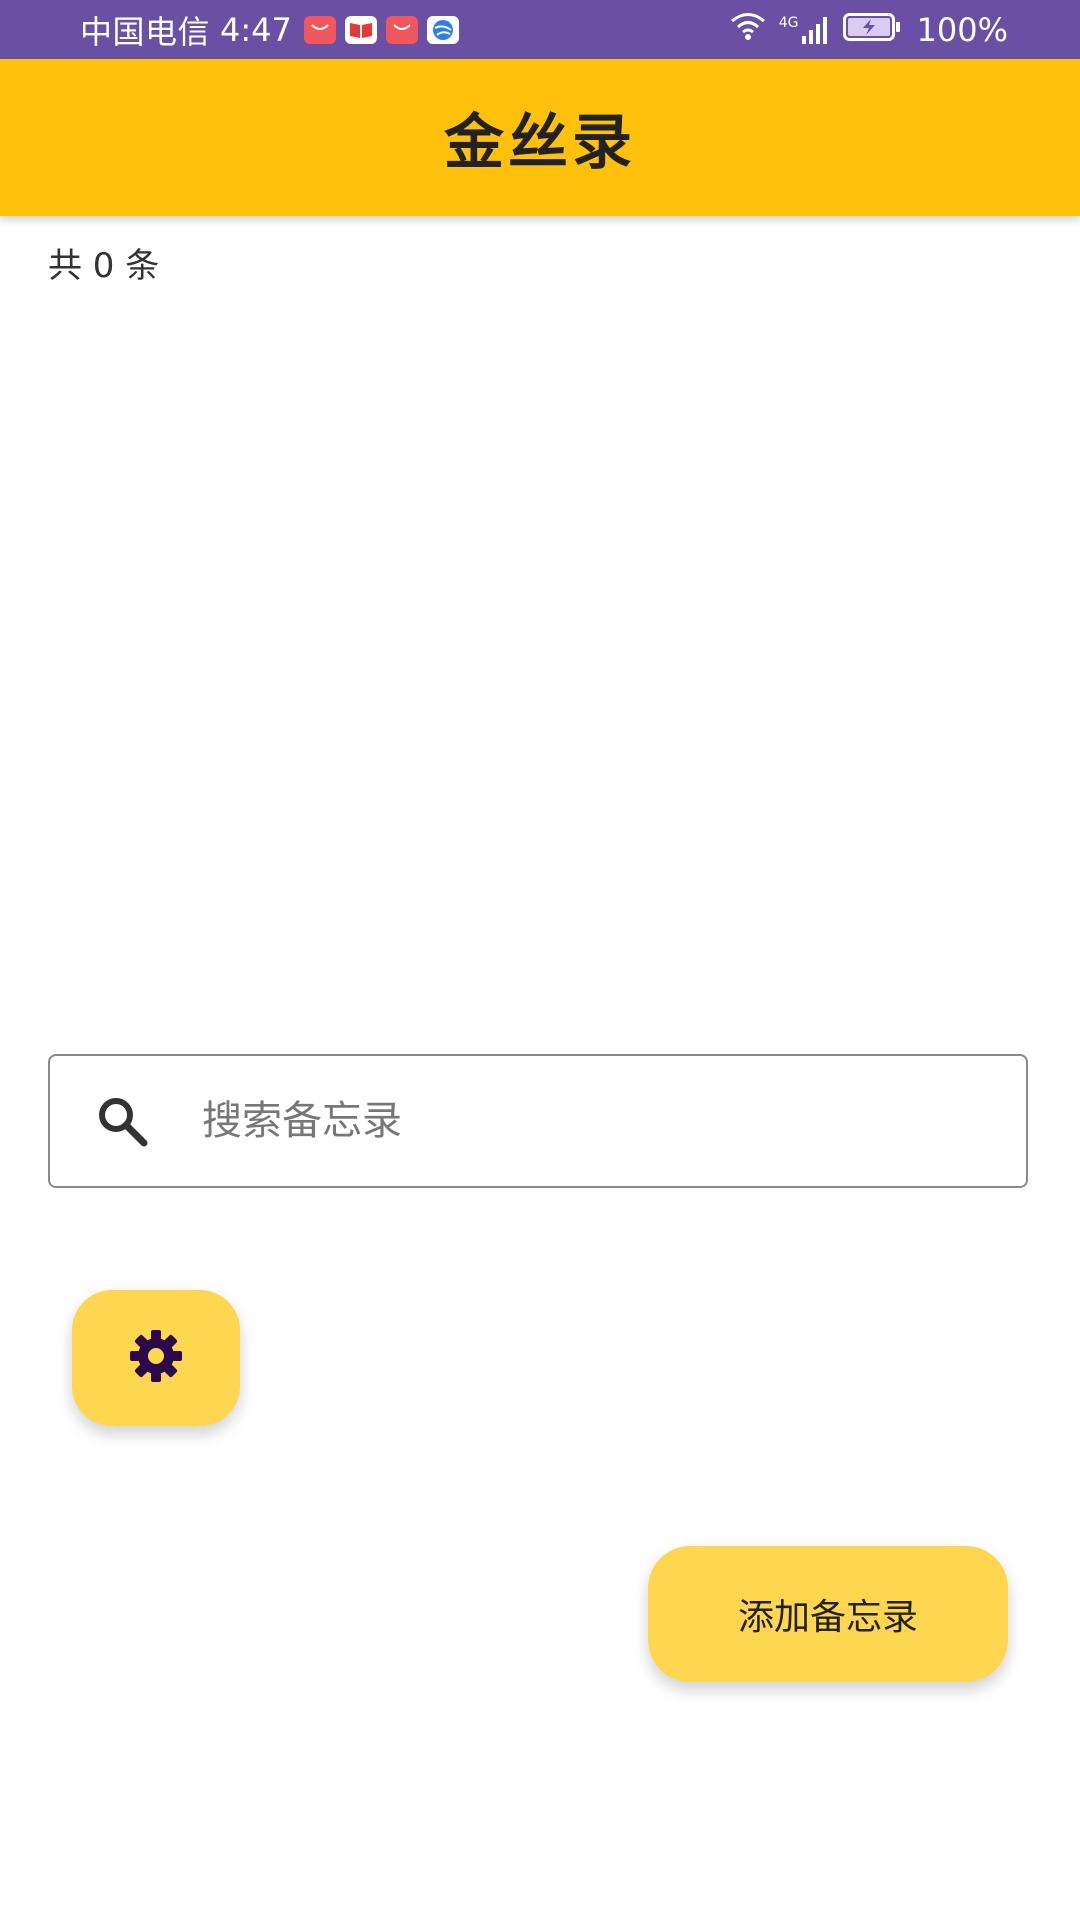  Describe the element at coordinates (360, 29) in the screenshot. I see `book-icon` at that location.